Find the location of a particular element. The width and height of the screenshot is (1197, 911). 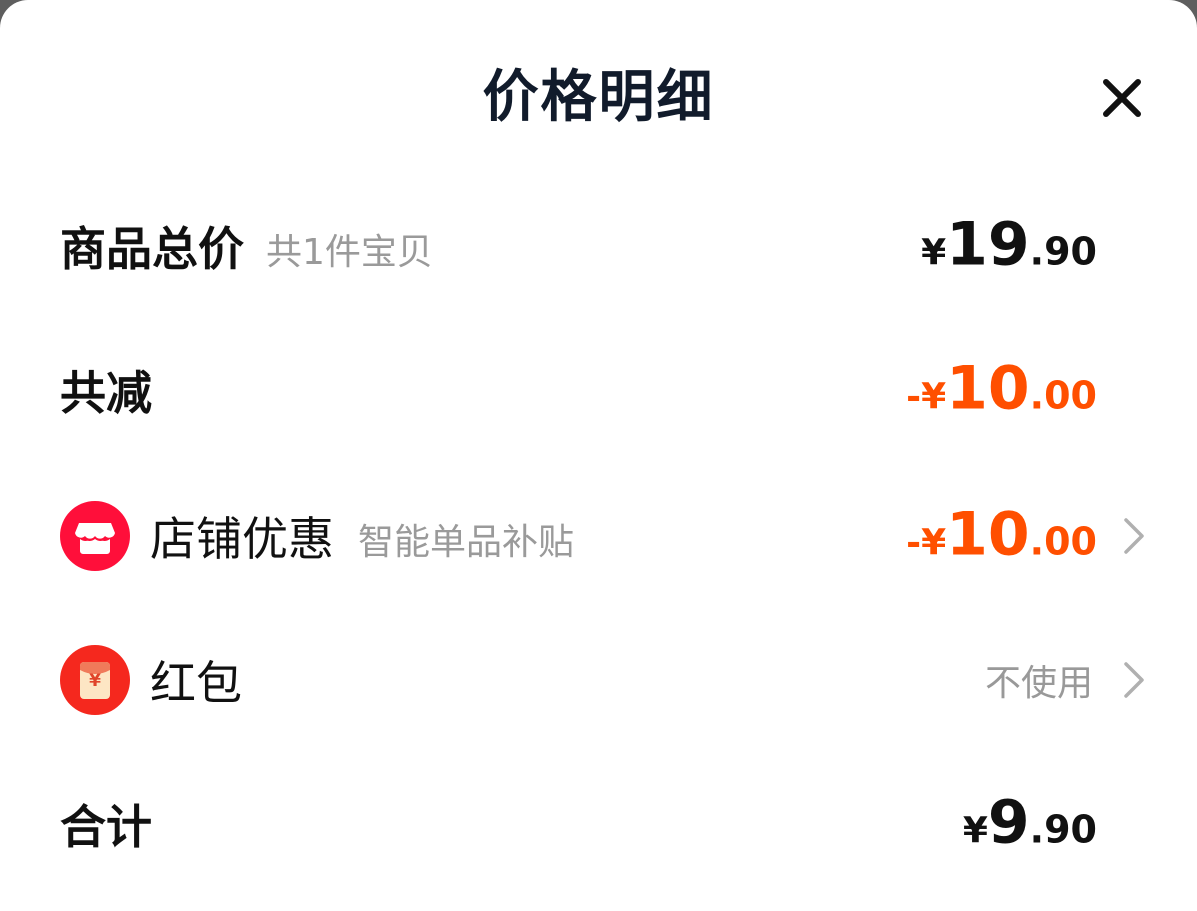

close-button is located at coordinates (1122, 98).